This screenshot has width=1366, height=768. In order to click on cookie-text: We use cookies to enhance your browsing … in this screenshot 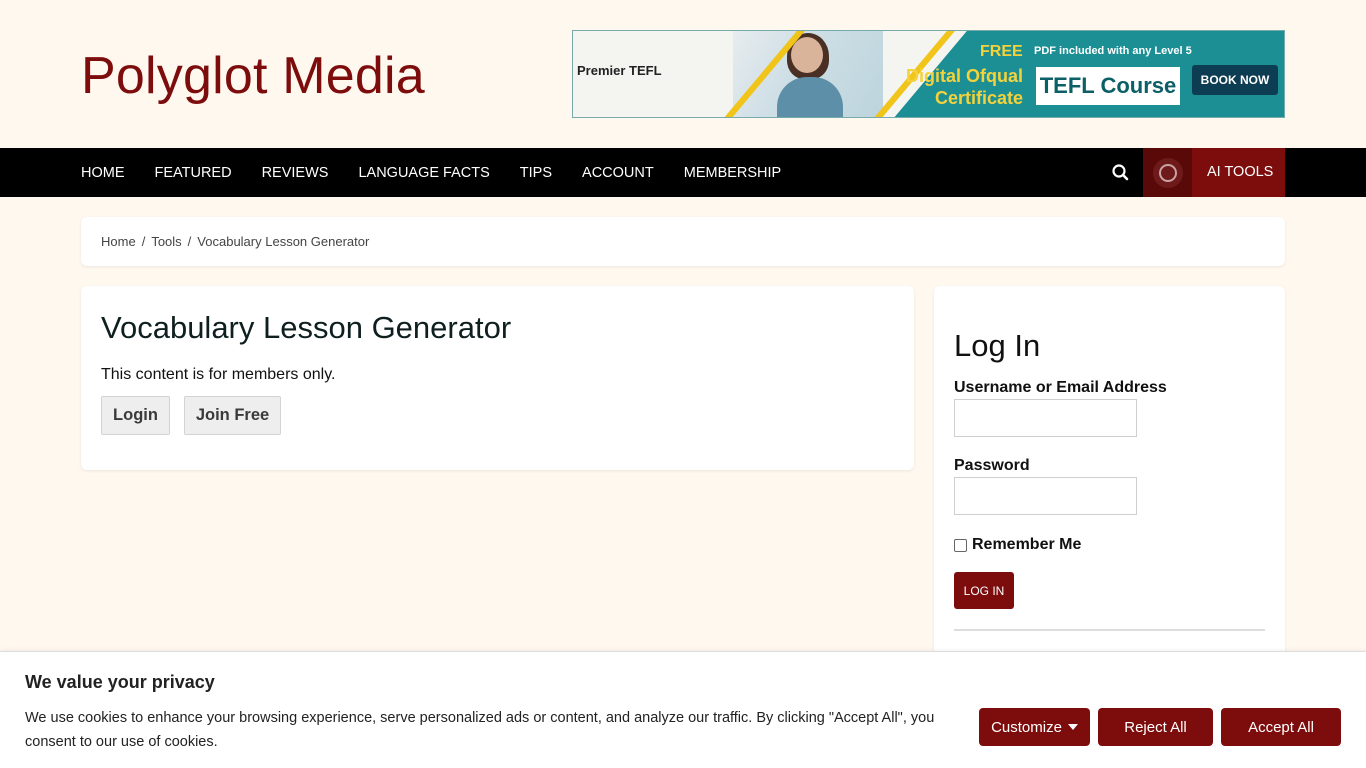, I will do `click(480, 730)`.